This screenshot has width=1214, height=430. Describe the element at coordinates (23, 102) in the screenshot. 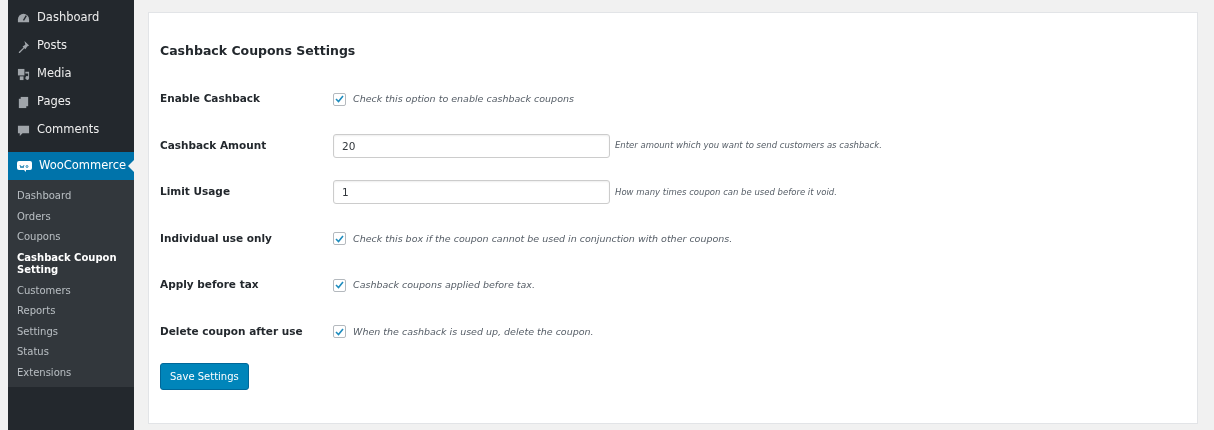

I see `pages-icon` at that location.